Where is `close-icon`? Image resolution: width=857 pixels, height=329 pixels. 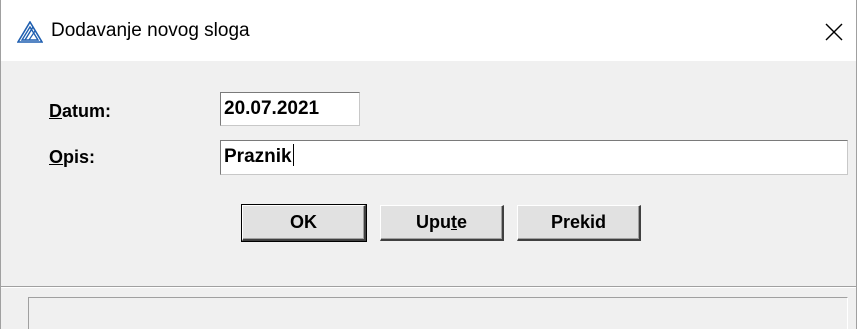 close-icon is located at coordinates (834, 32).